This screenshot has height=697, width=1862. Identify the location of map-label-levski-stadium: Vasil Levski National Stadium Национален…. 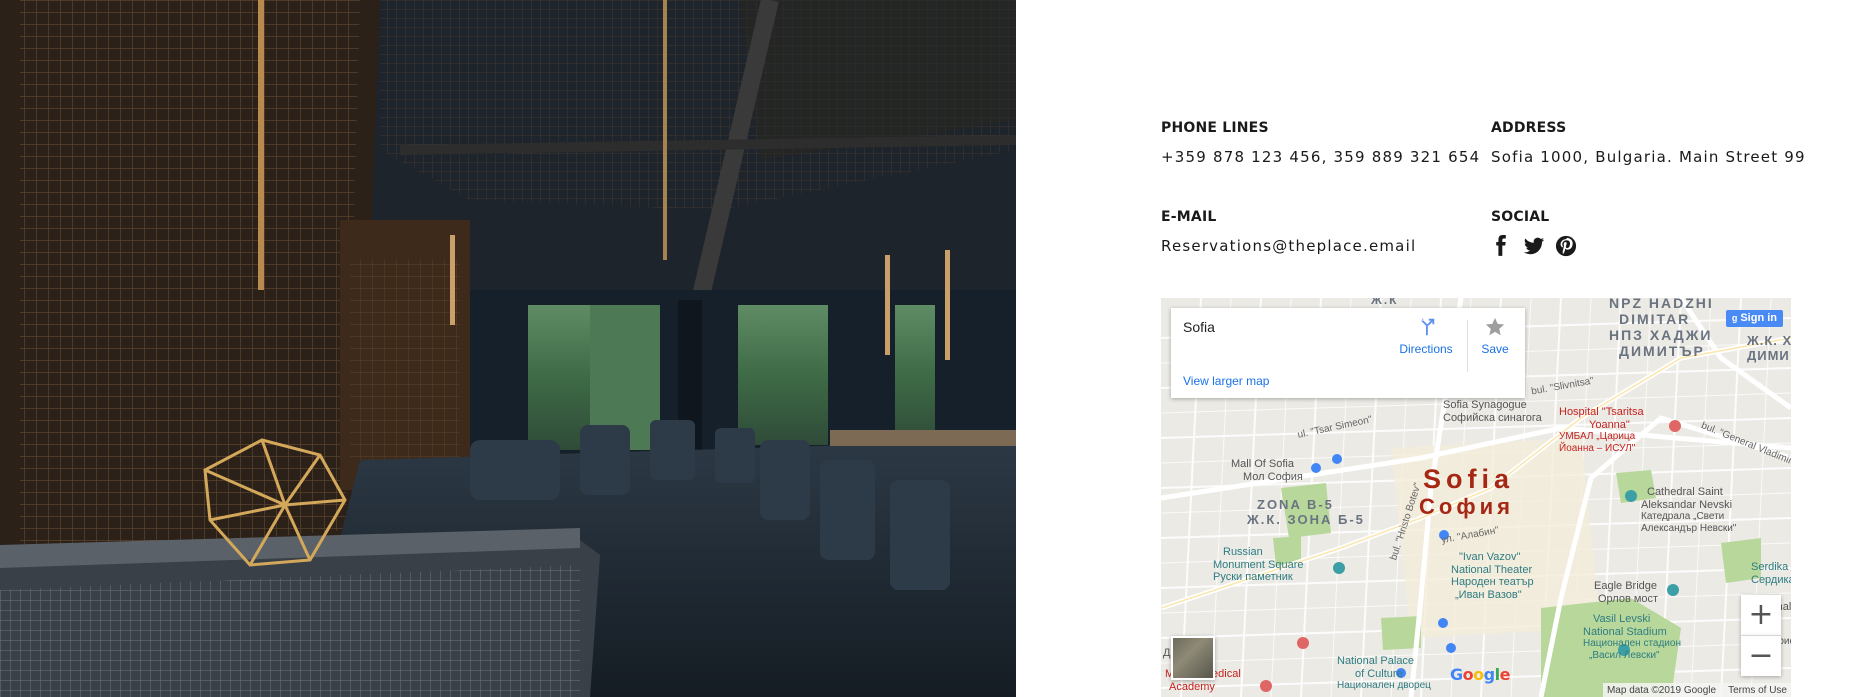
(1632, 637).